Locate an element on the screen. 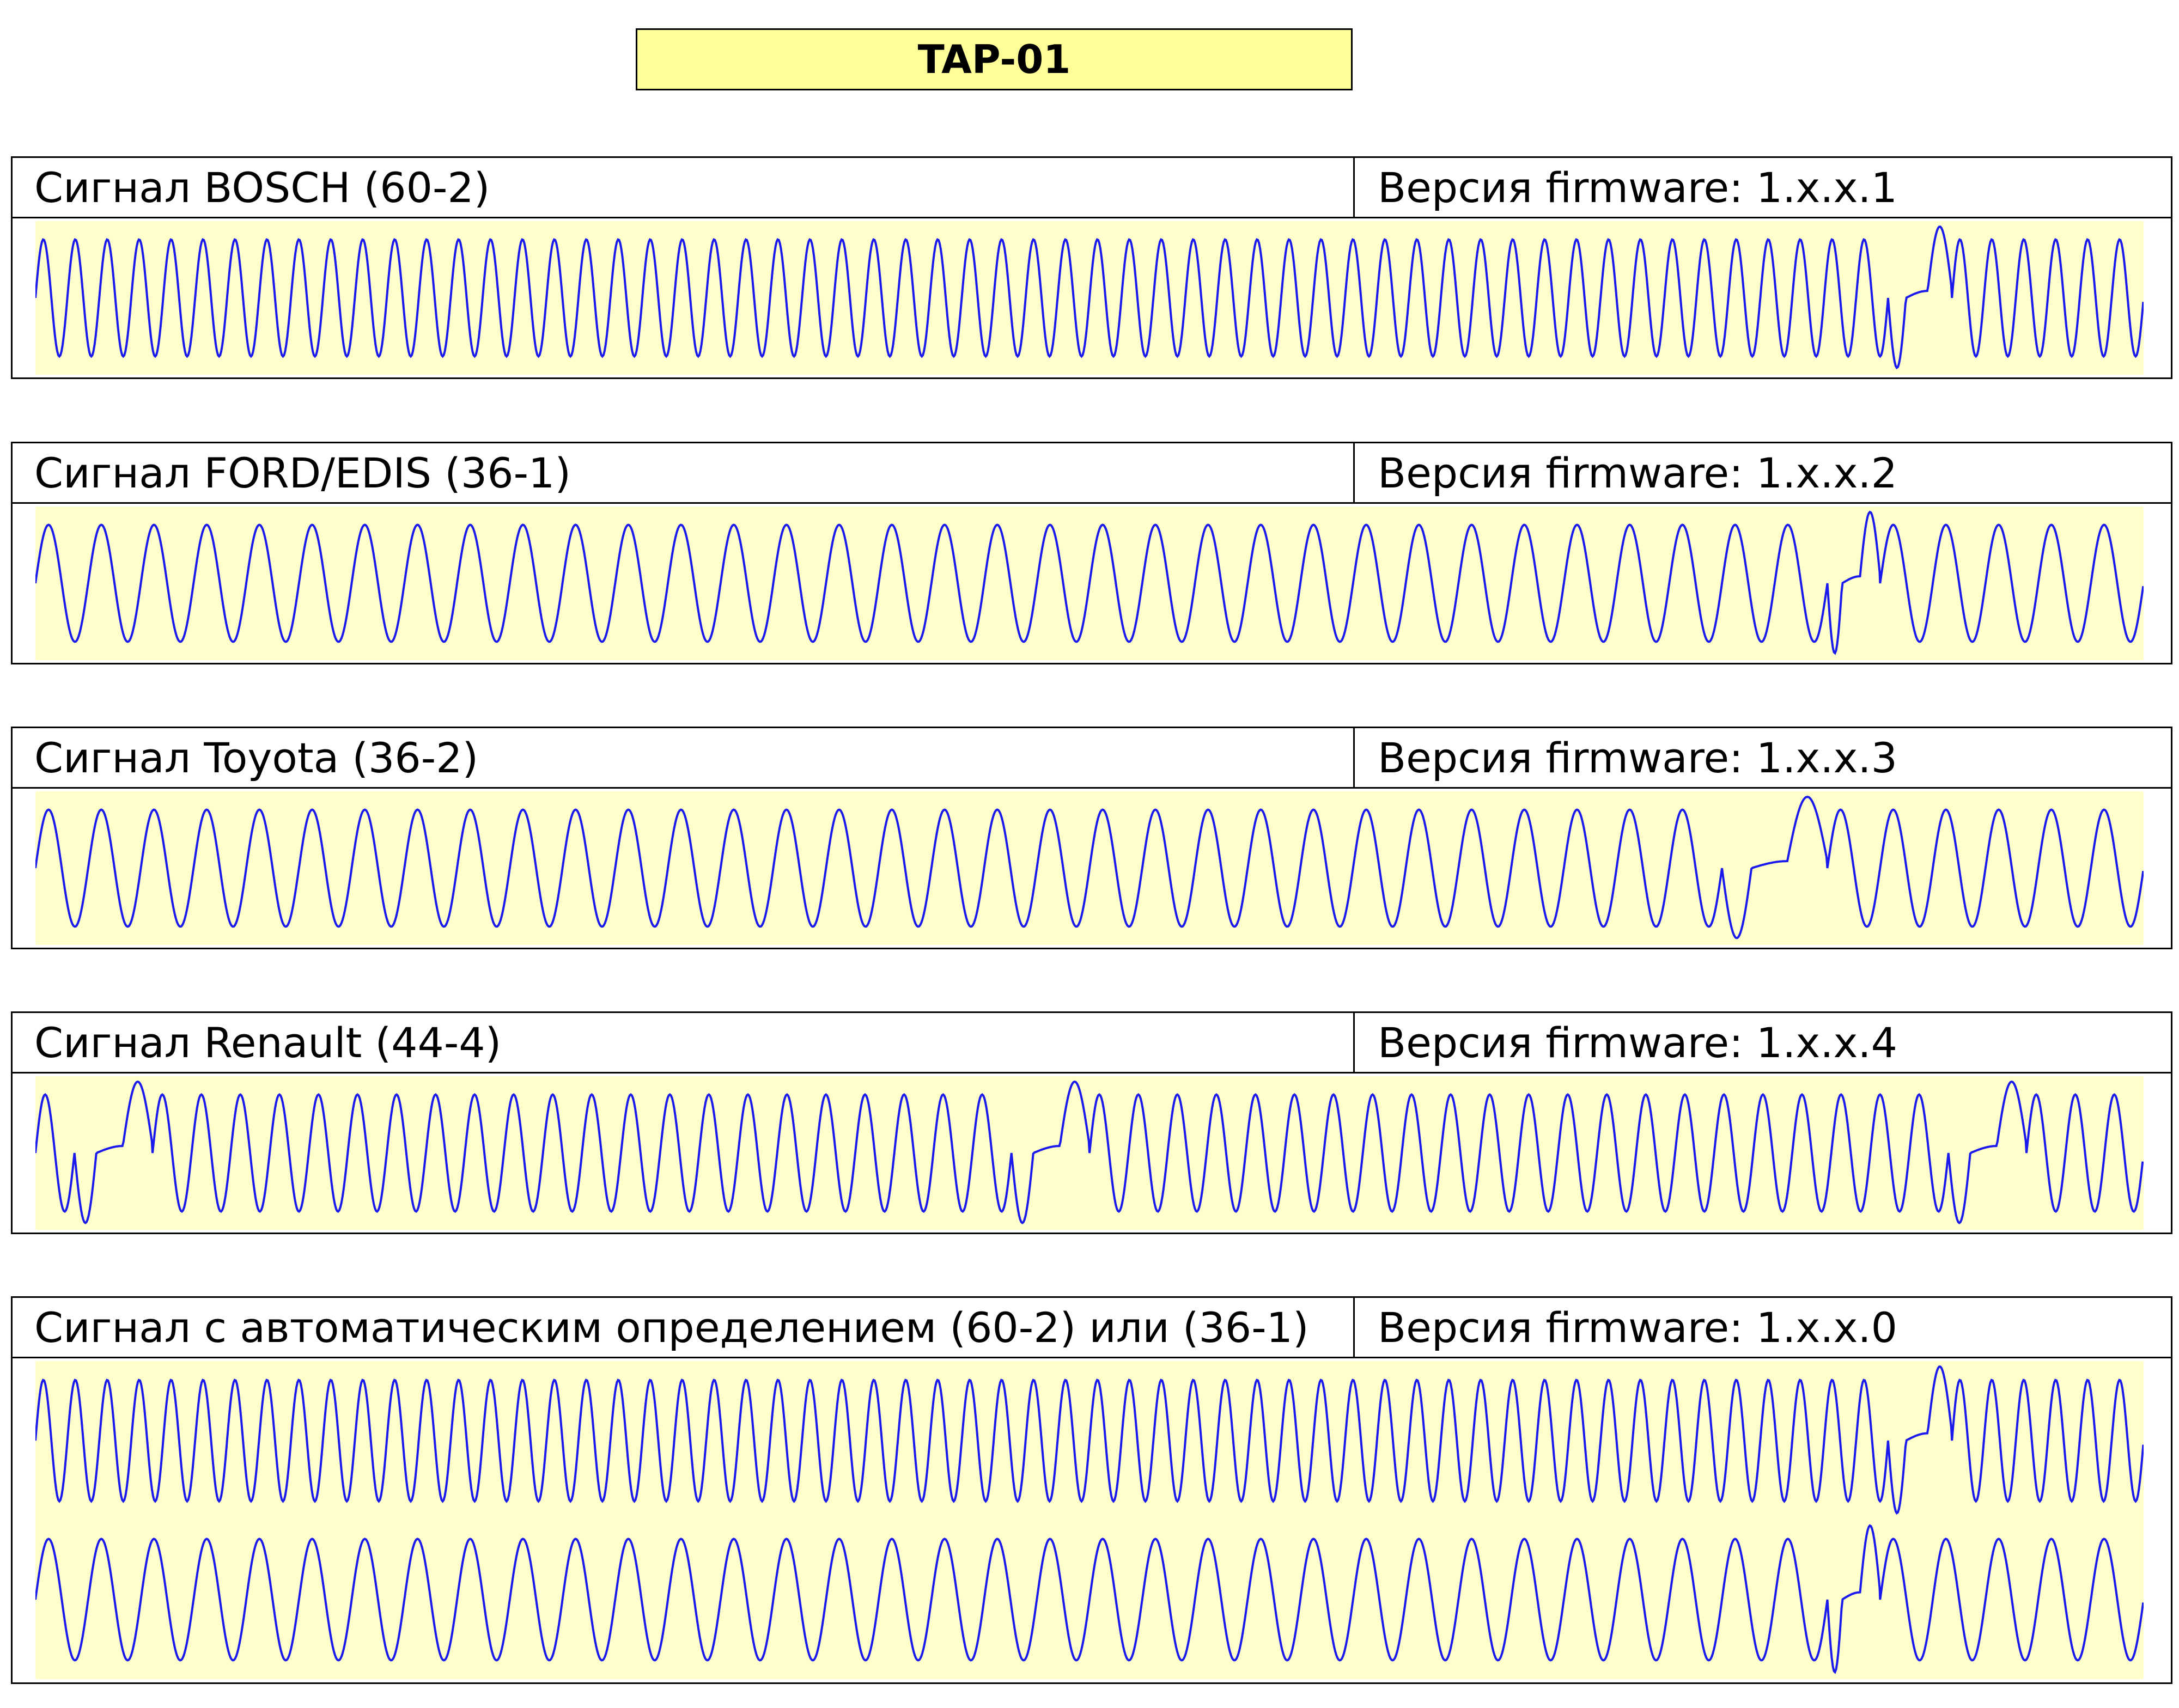 Image resolution: width=2179 pixels, height=1708 pixels. signal-name: Сигнал BOSCH (60-2) is located at coordinates (684, 187).